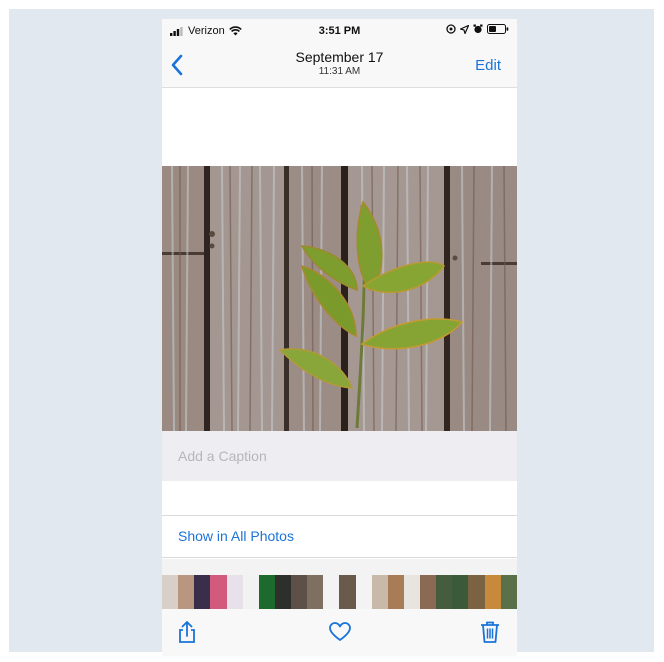 Image resolution: width=664 pixels, height=662 pixels. I want to click on share-button, so click(187, 632).